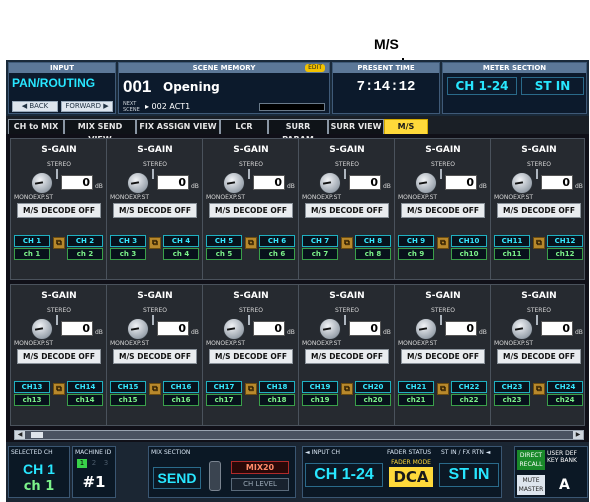 This screenshot has width=590, height=502. I want to click on meter-st-button: ST IN, so click(552, 86).